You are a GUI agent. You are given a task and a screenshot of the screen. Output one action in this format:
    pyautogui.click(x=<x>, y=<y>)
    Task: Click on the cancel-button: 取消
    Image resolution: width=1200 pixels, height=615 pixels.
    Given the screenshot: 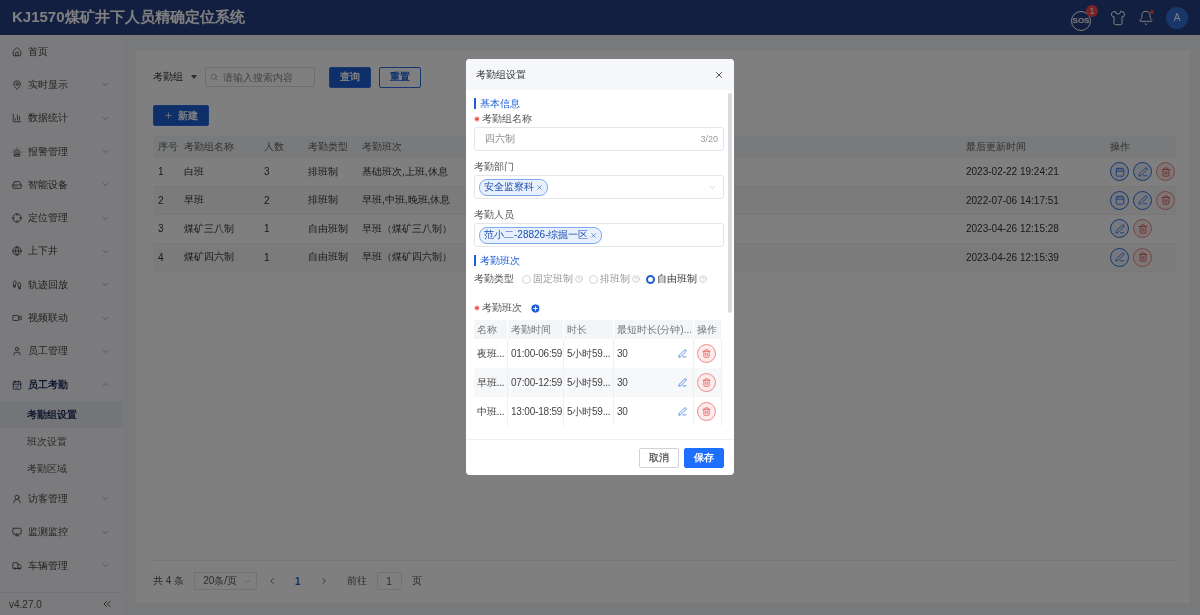 What is the action you would take?
    pyautogui.click(x=659, y=457)
    